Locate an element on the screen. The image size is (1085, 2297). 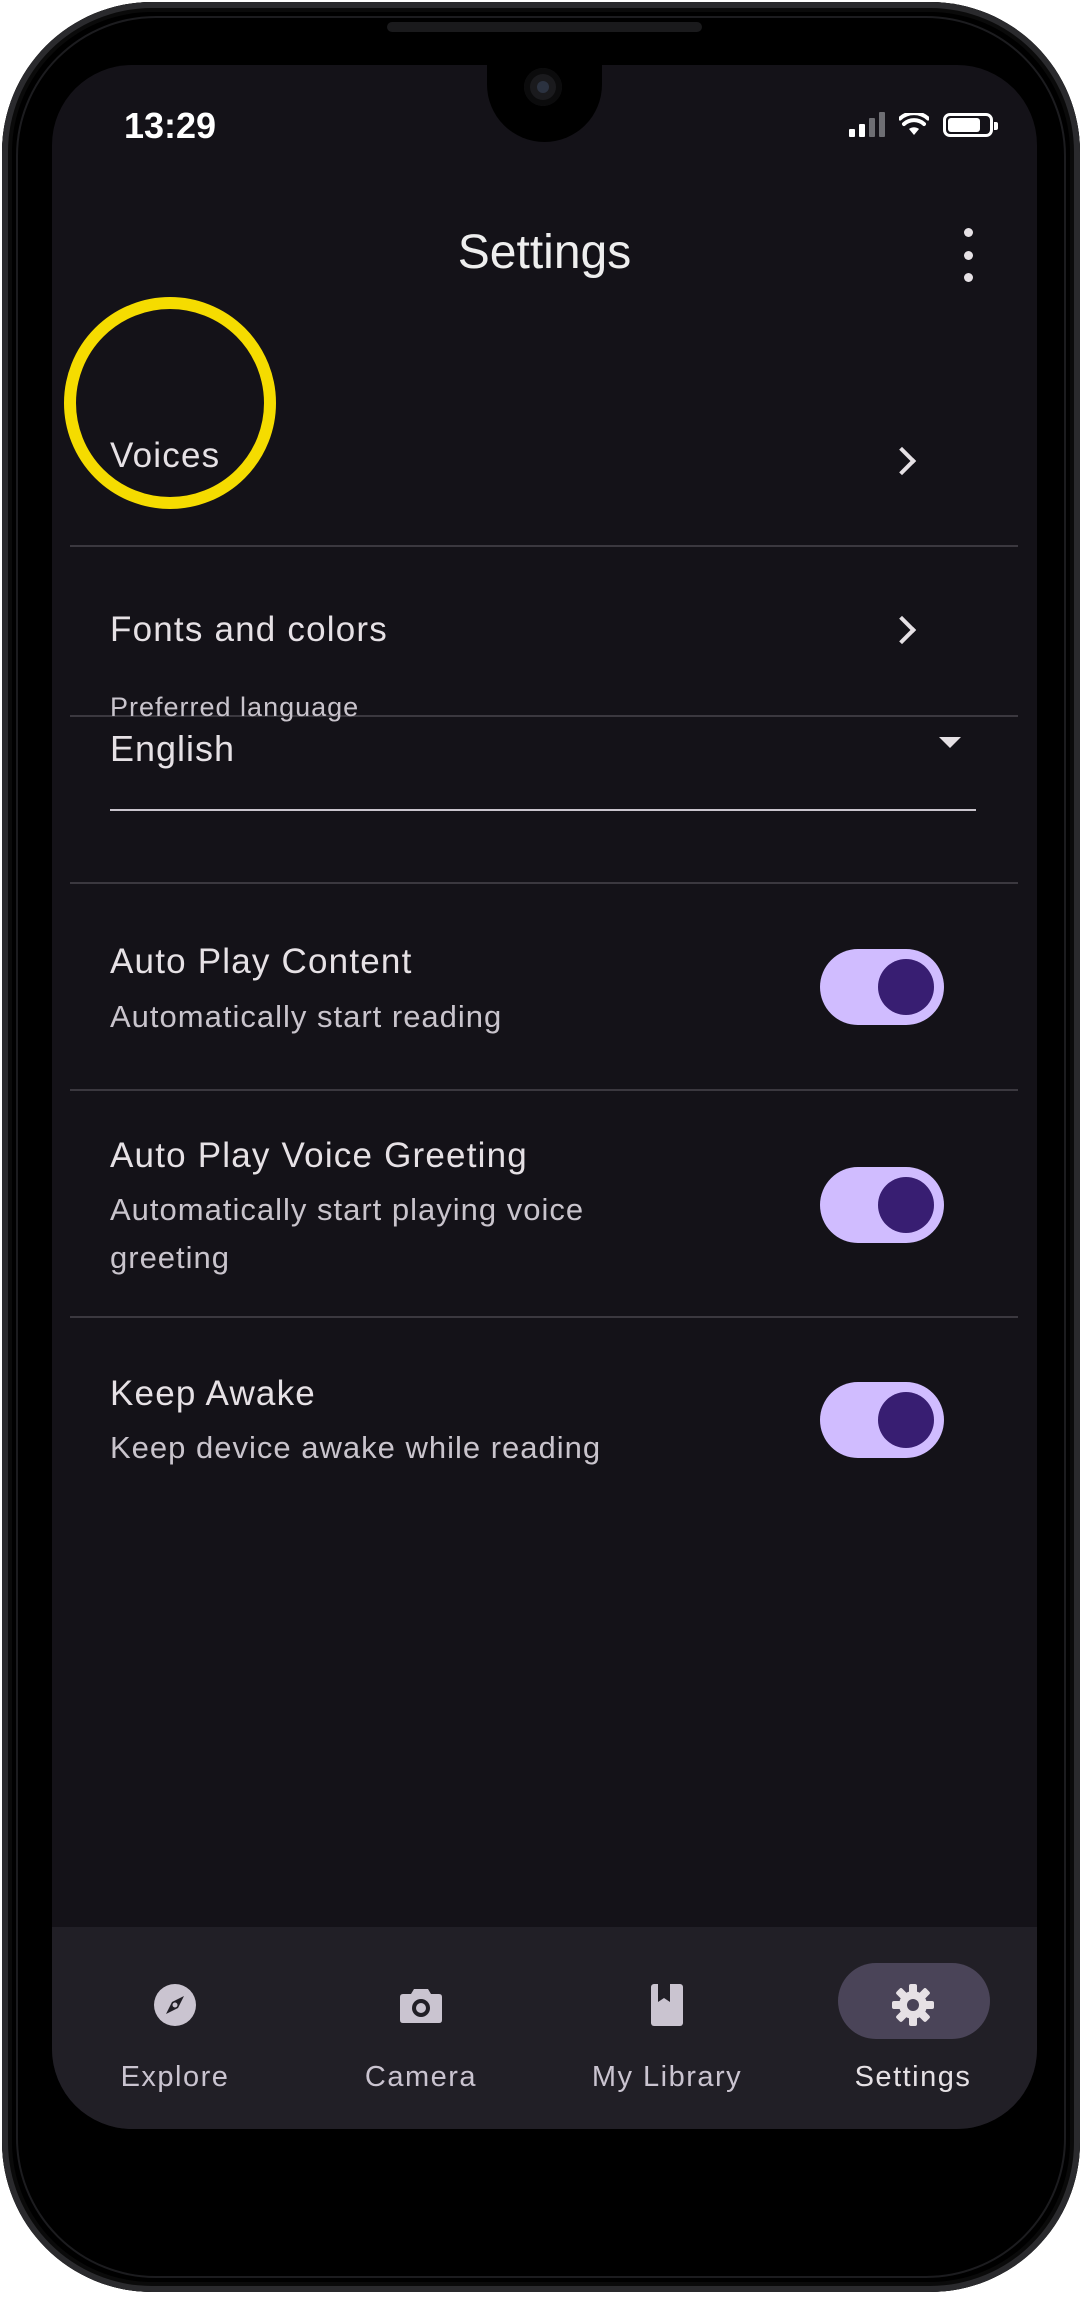
fonts-label: Fonts and colors is located at coordinates (249, 629).